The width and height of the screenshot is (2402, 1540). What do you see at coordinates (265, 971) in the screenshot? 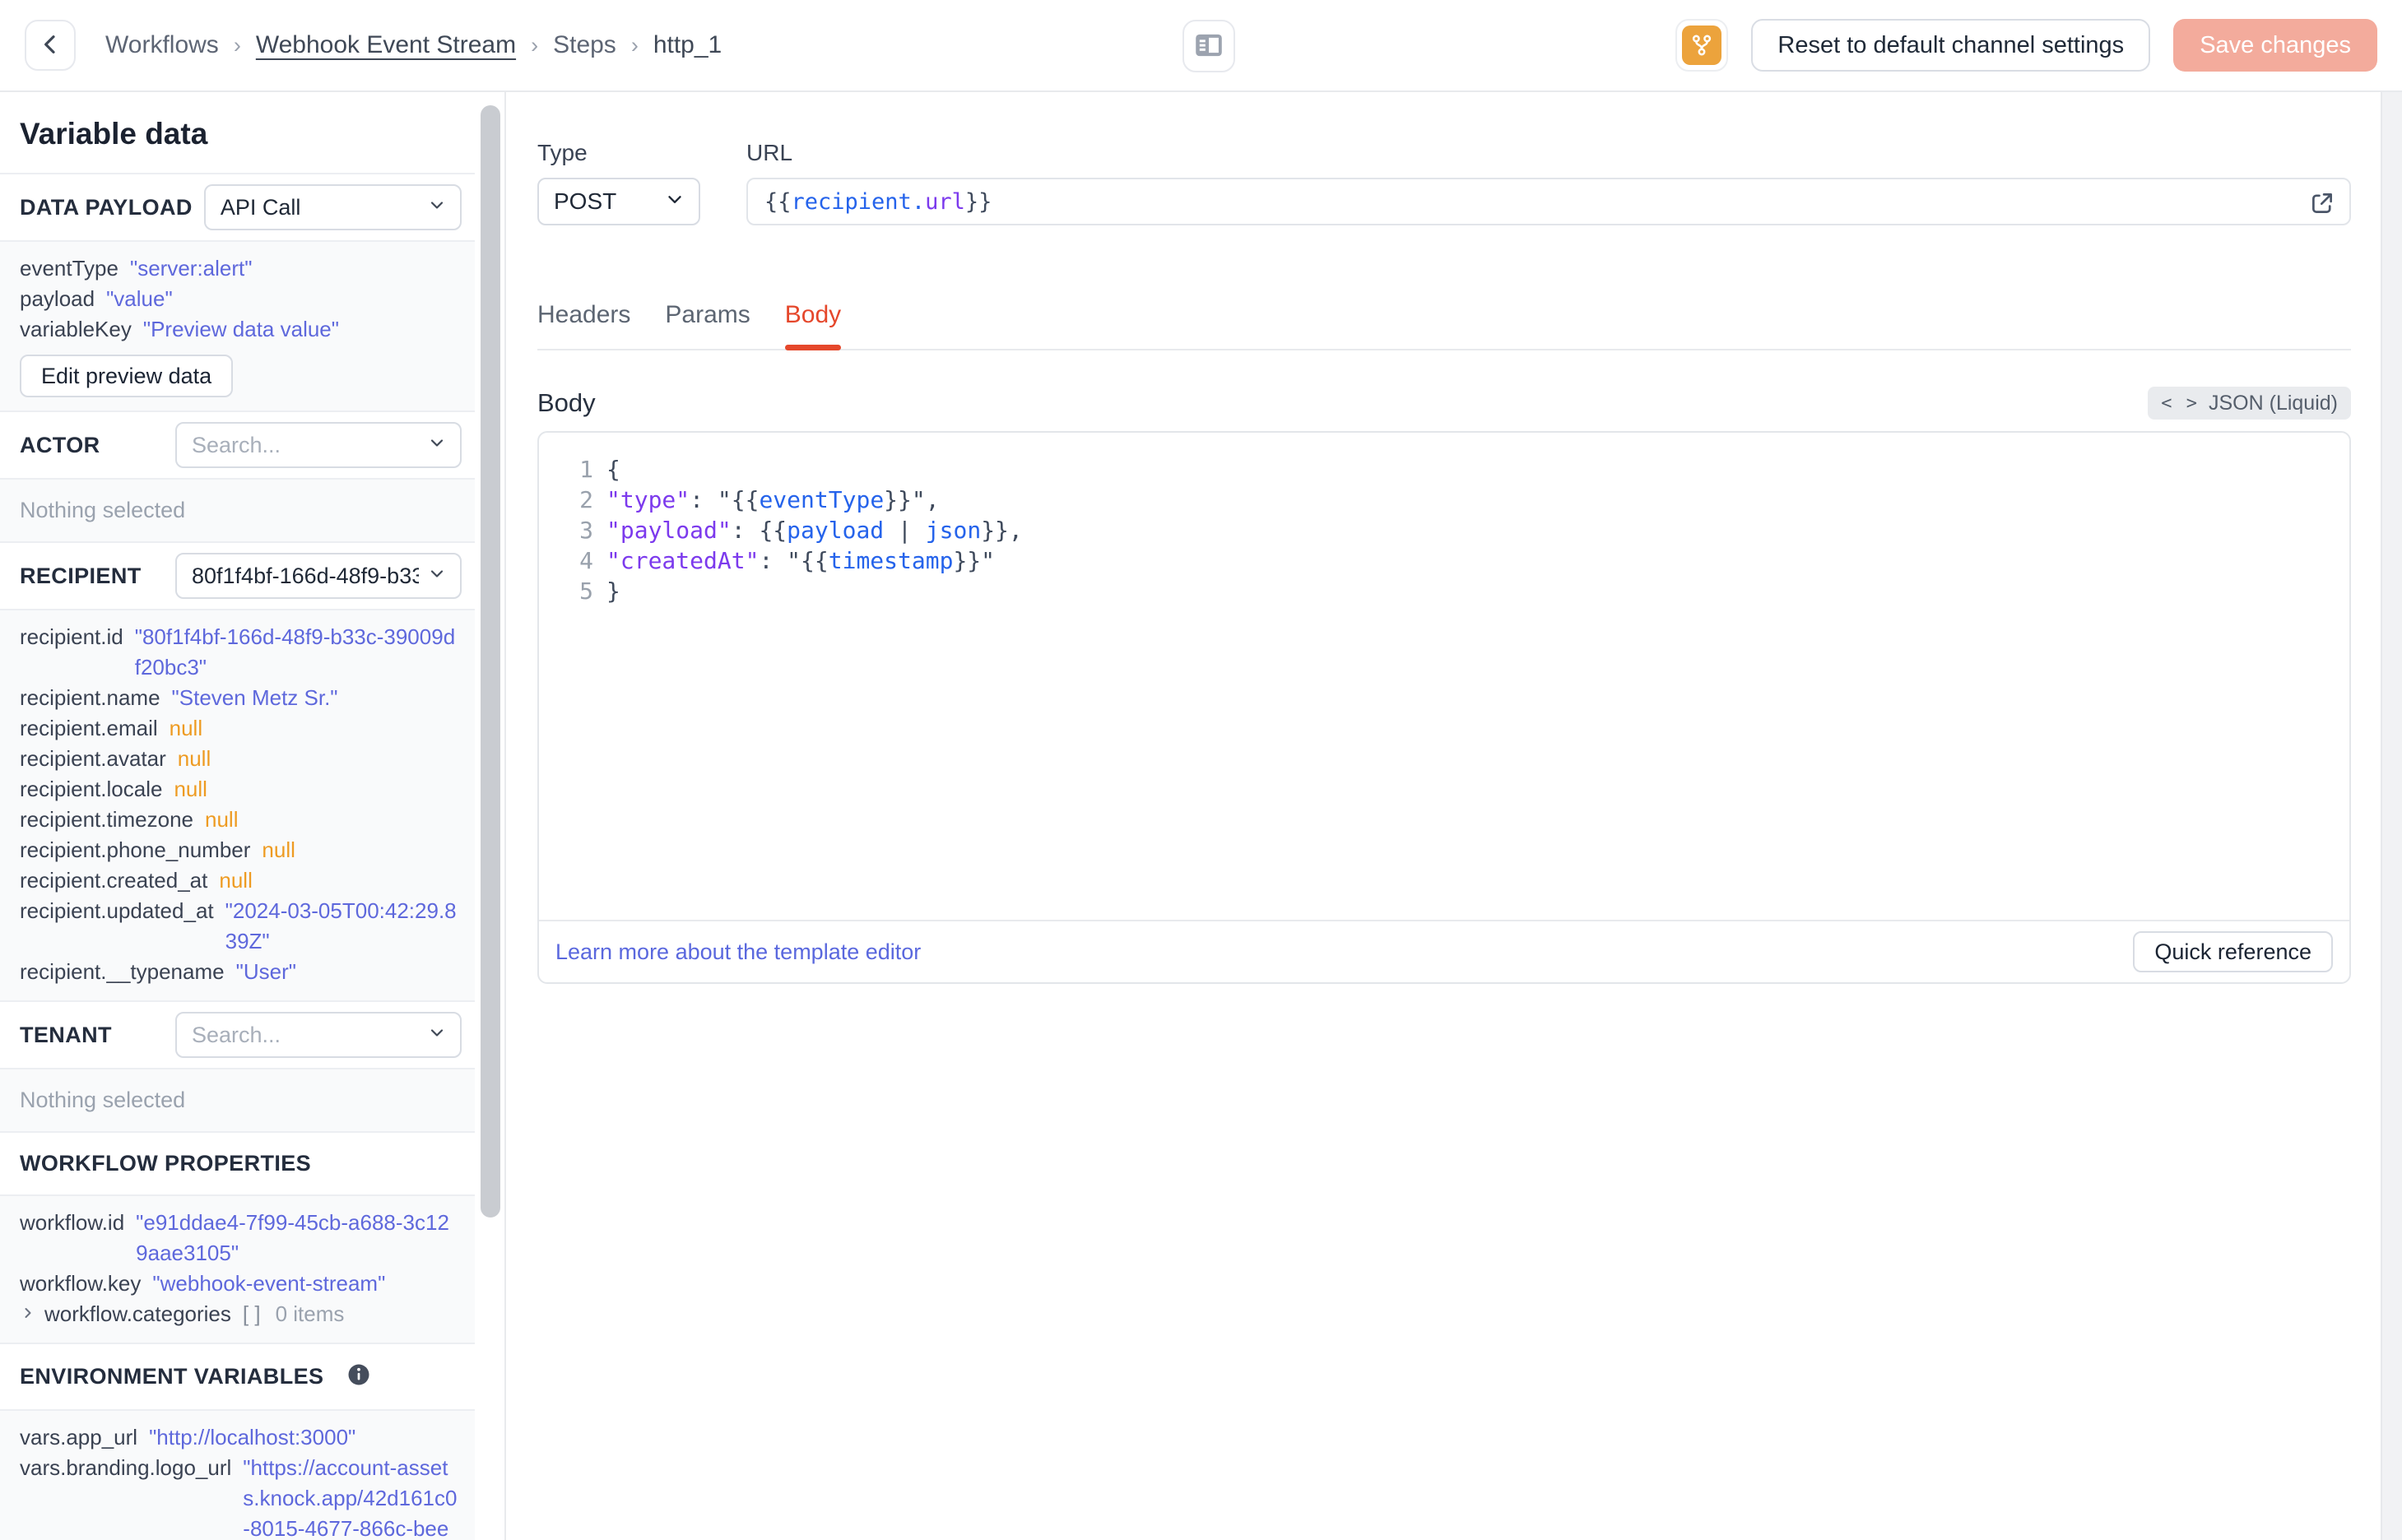
I see `field-value: "User"` at bounding box center [265, 971].